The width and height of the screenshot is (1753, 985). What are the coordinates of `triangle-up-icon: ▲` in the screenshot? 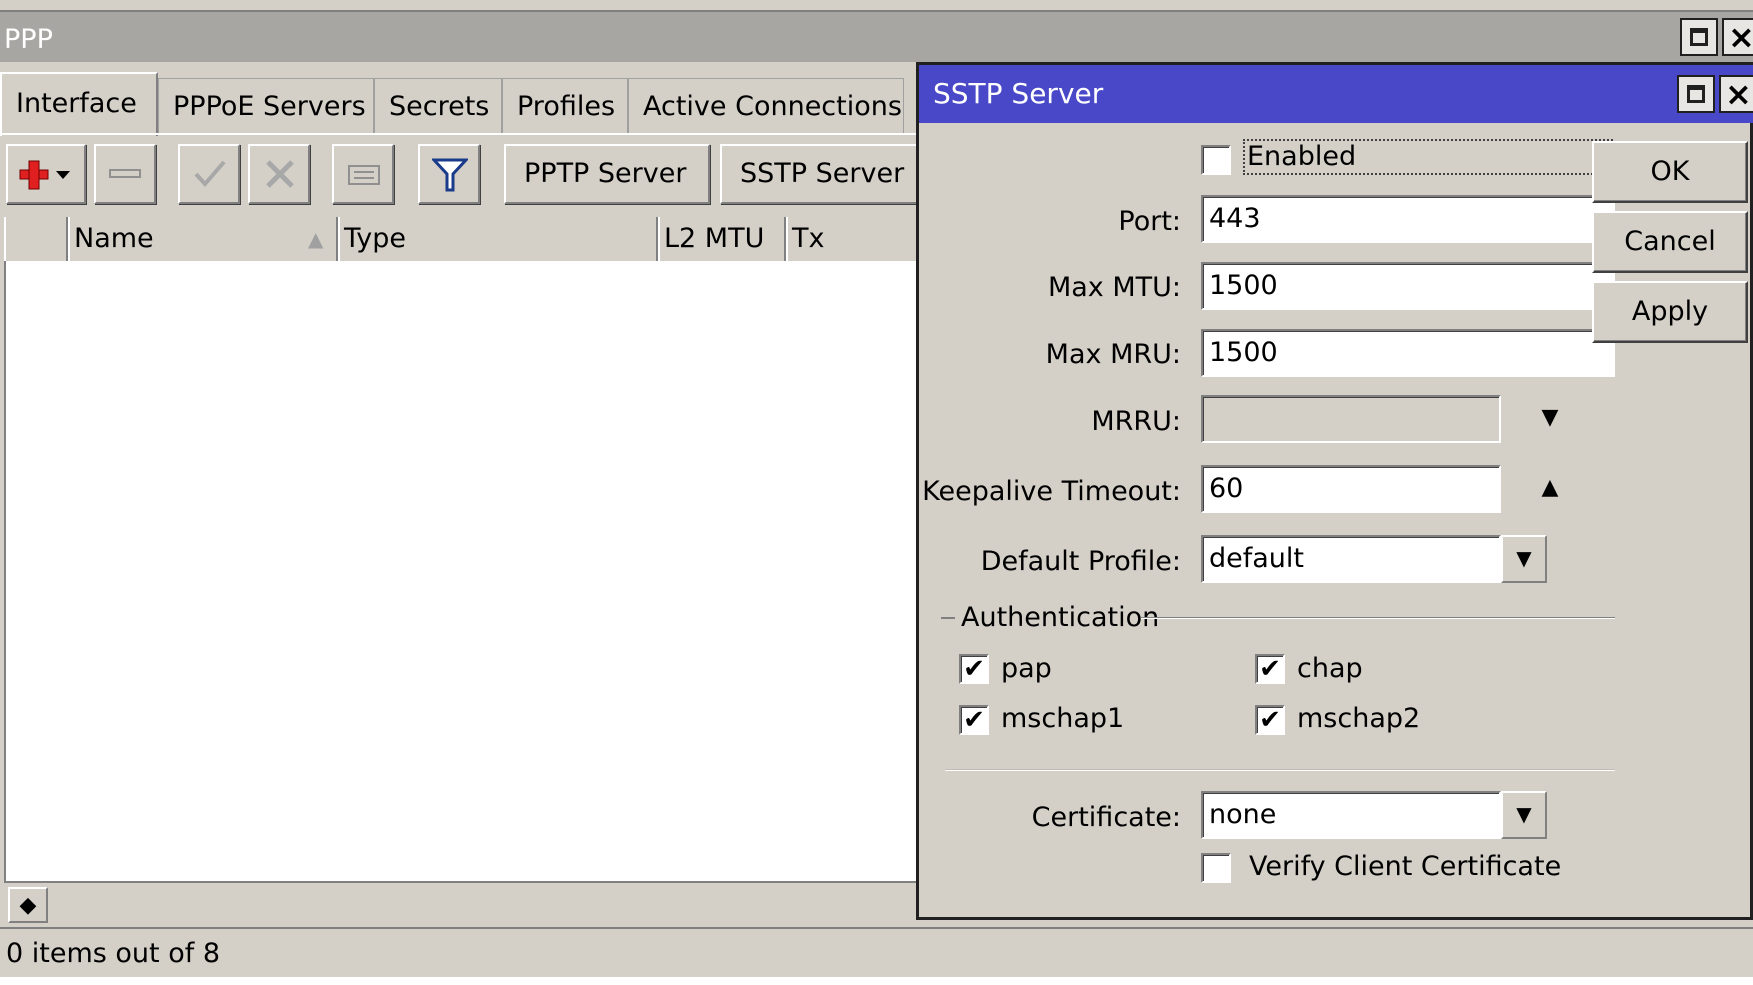 It's located at (1550, 487).